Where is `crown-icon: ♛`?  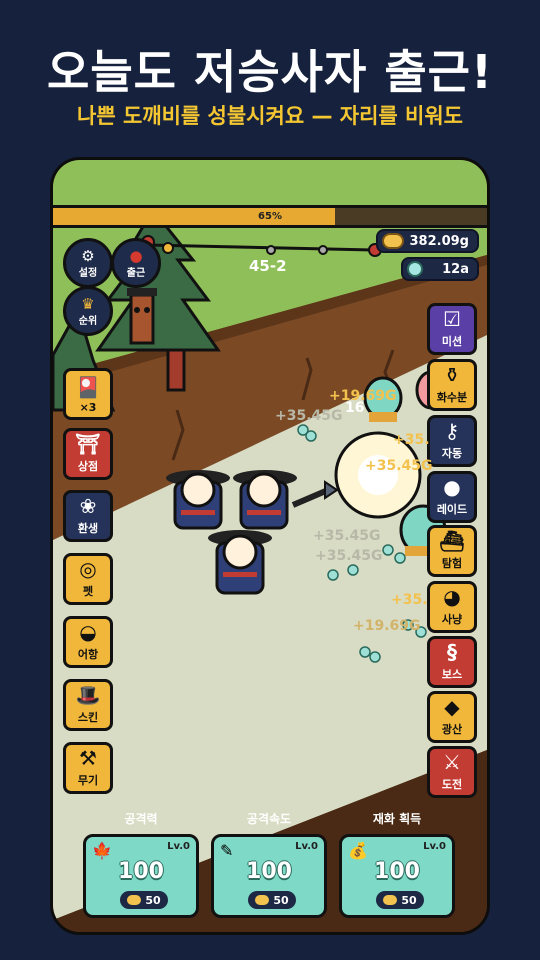 crown-icon: ♛ is located at coordinates (88, 303).